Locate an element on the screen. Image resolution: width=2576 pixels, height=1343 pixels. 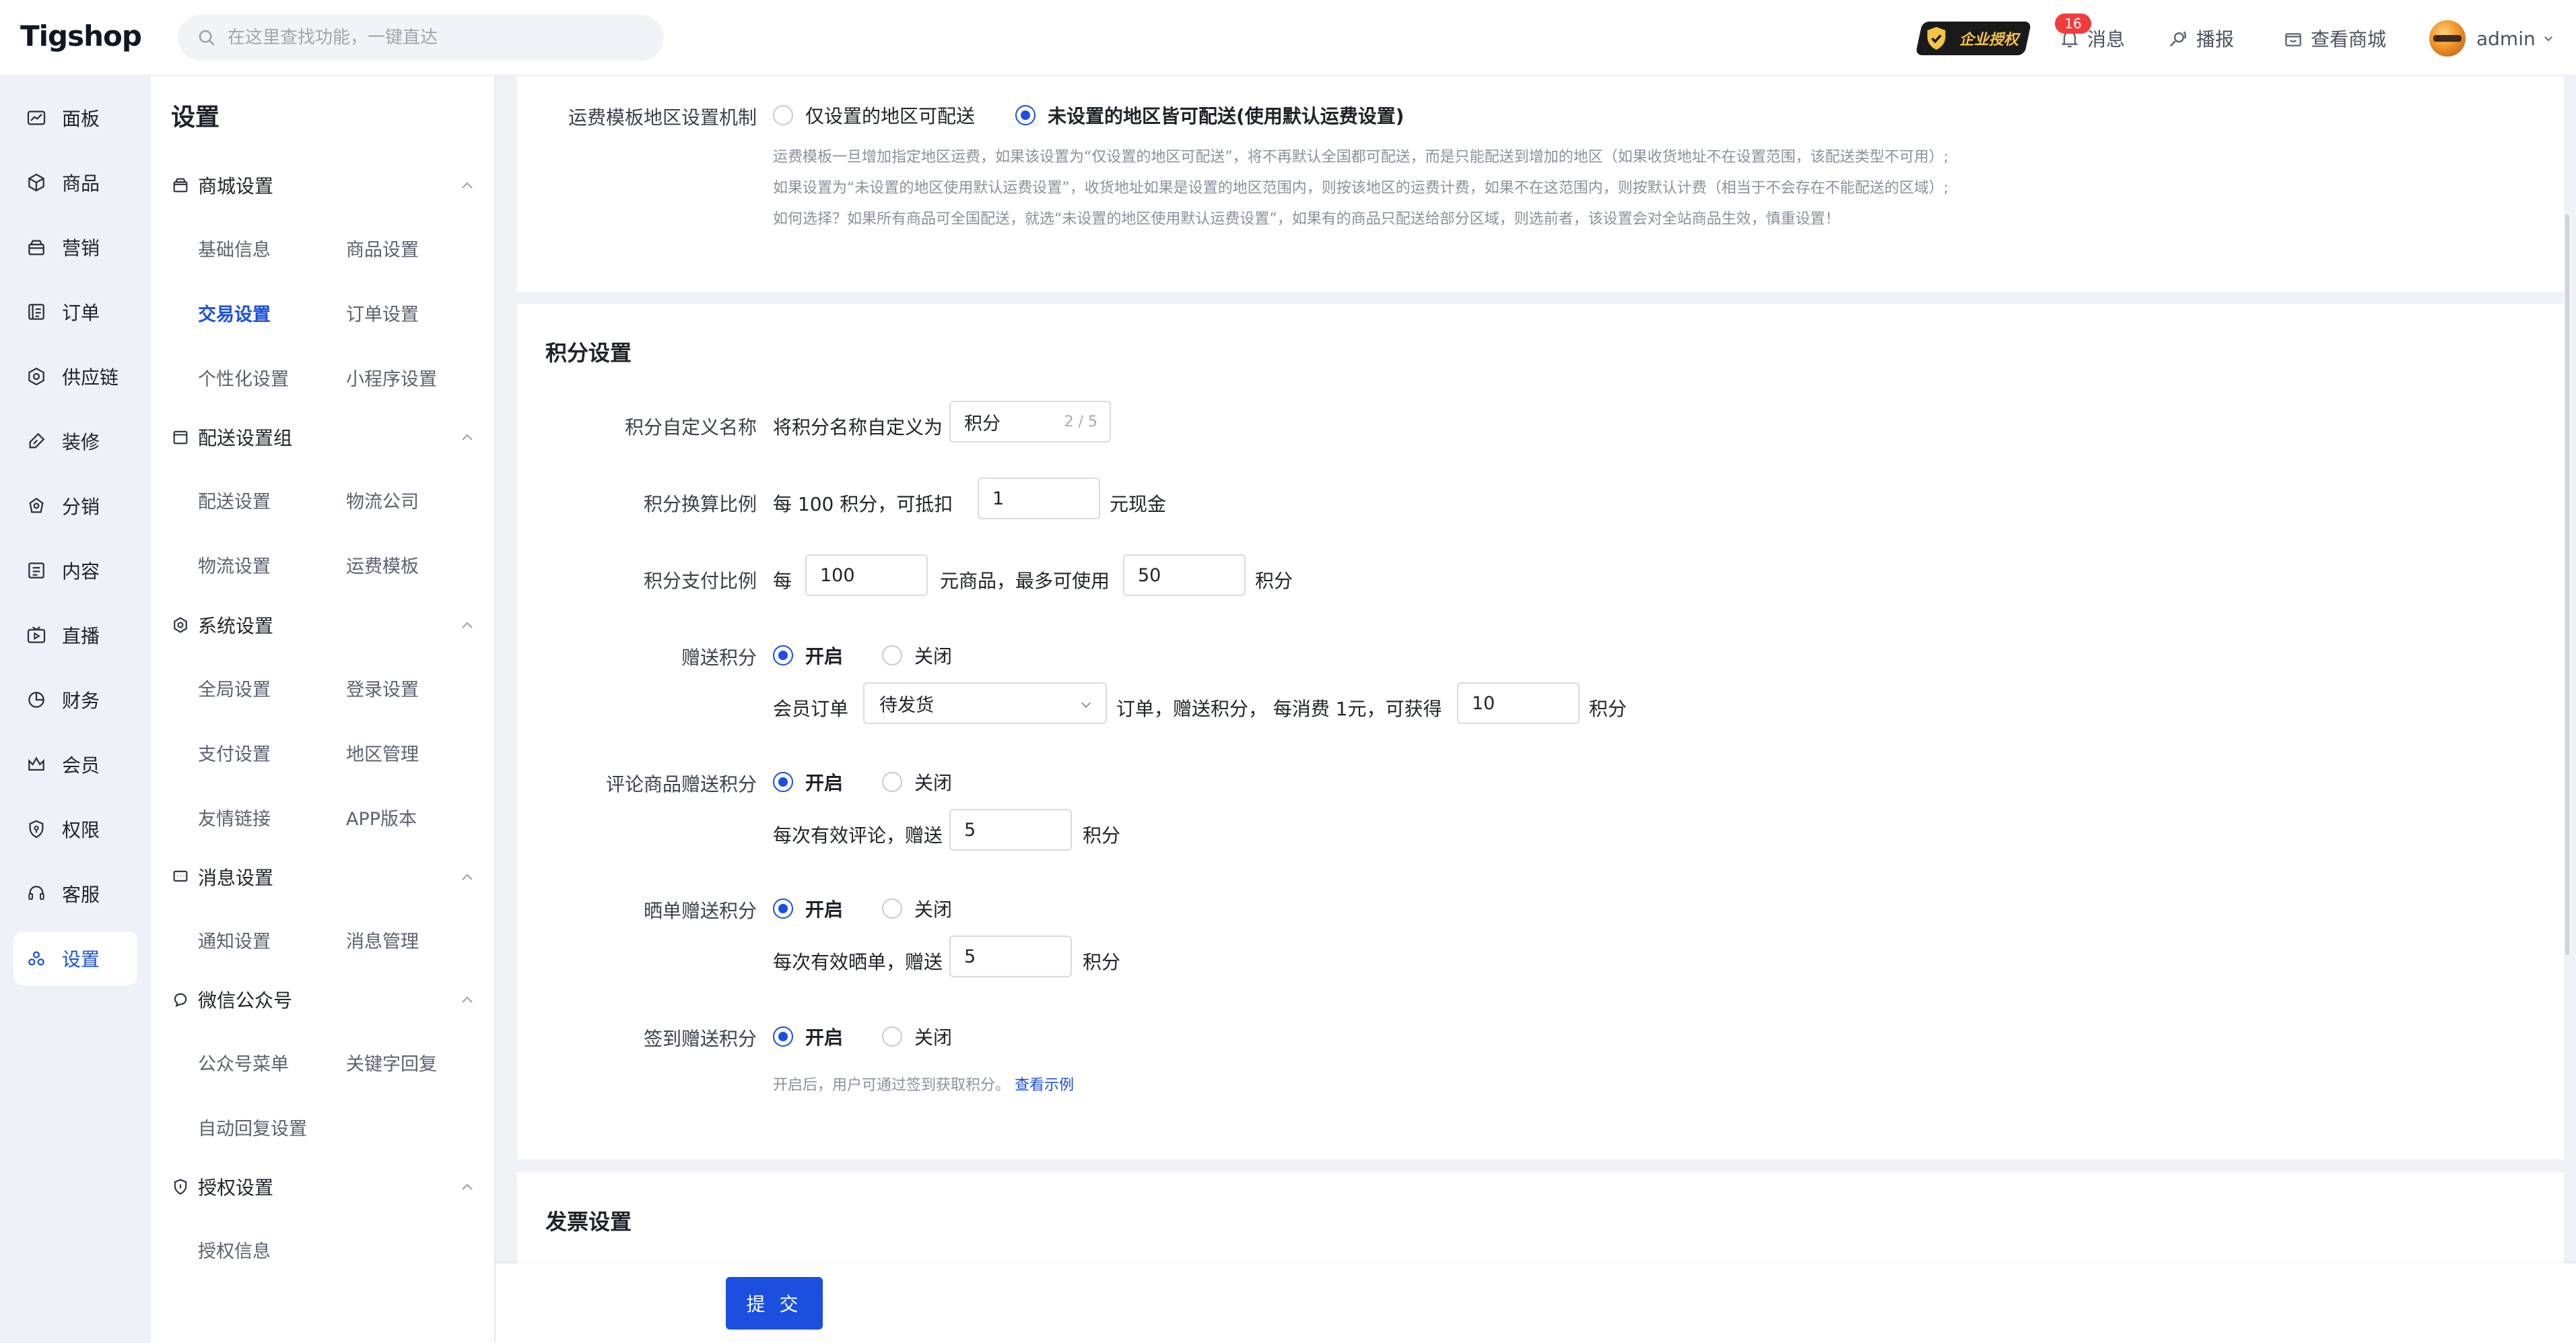
points-custom-name-prefix: 将积分名称自定义为 is located at coordinates (858, 427).